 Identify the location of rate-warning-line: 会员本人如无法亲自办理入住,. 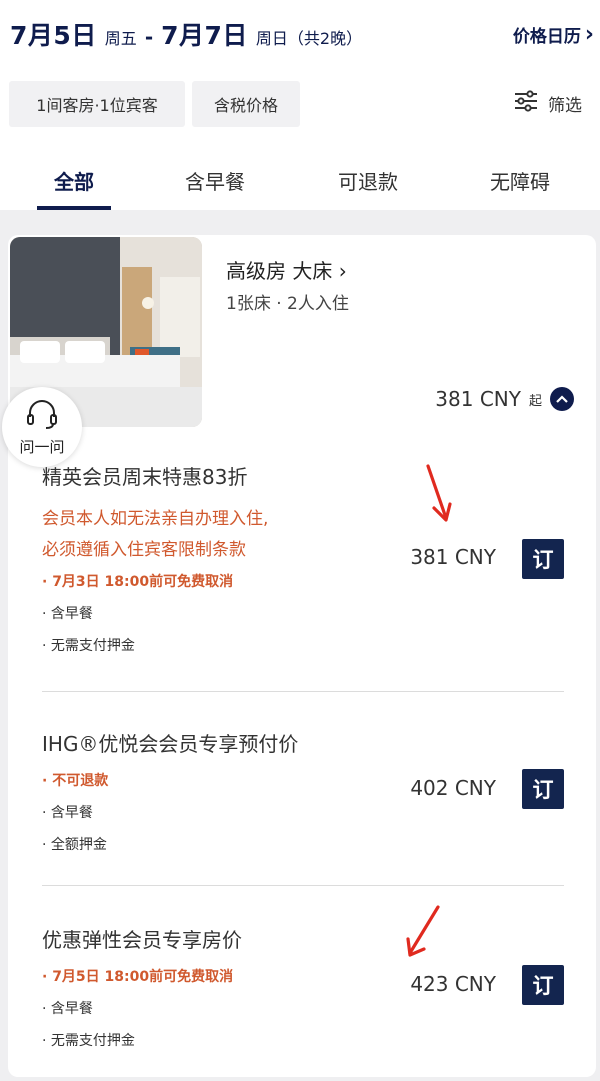
(155, 519).